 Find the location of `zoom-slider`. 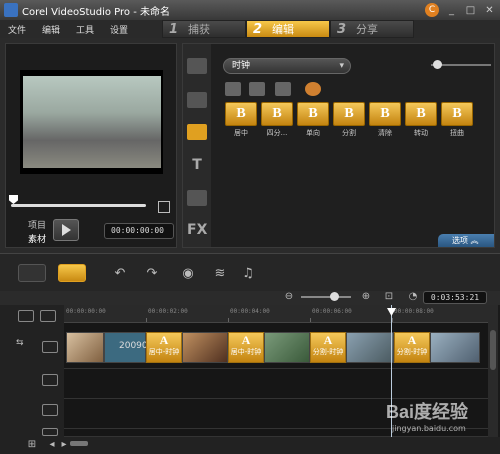

zoom-slider is located at coordinates (326, 297).